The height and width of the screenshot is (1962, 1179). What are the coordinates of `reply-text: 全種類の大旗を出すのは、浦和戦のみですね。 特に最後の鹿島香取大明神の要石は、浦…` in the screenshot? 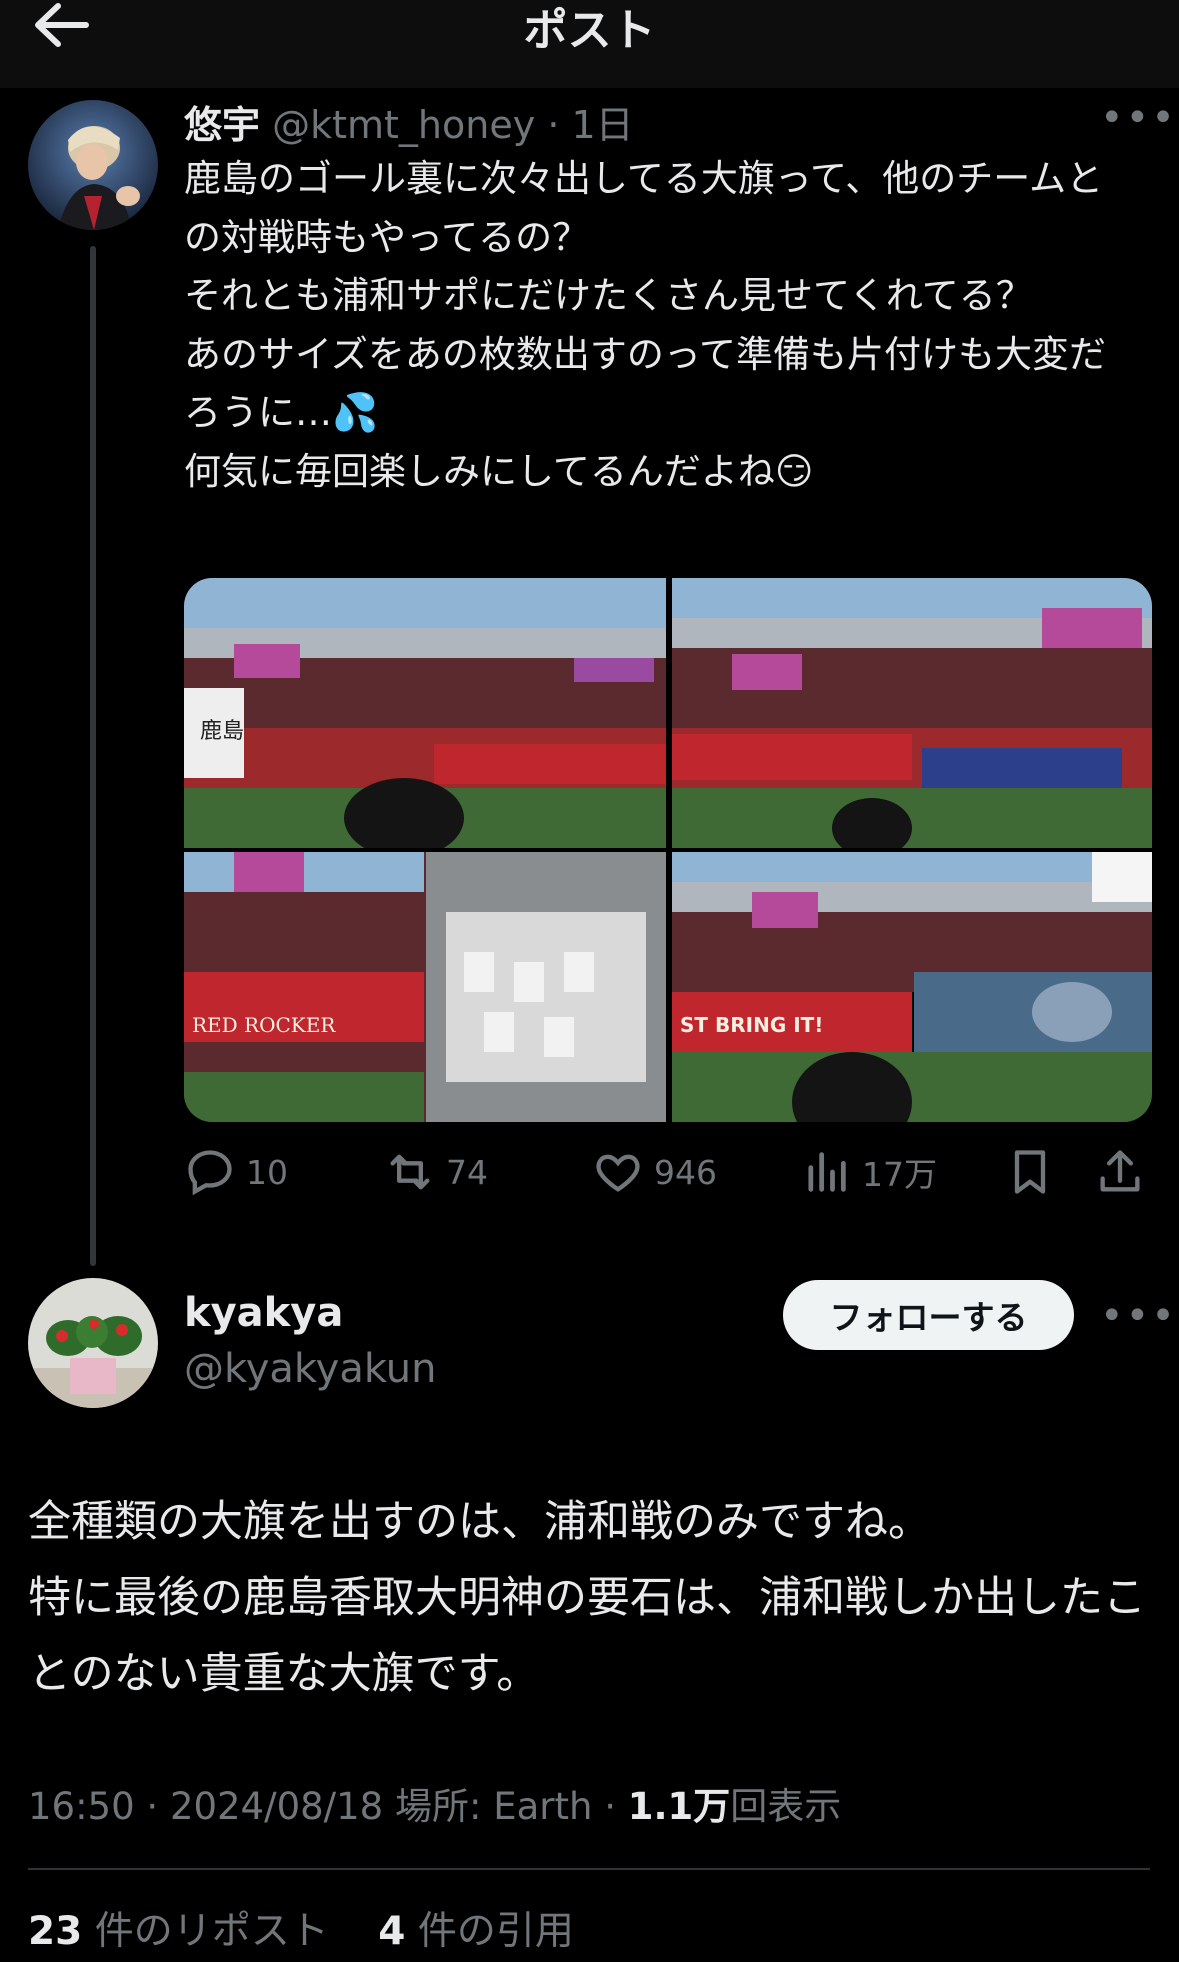 It's located at (587, 1598).